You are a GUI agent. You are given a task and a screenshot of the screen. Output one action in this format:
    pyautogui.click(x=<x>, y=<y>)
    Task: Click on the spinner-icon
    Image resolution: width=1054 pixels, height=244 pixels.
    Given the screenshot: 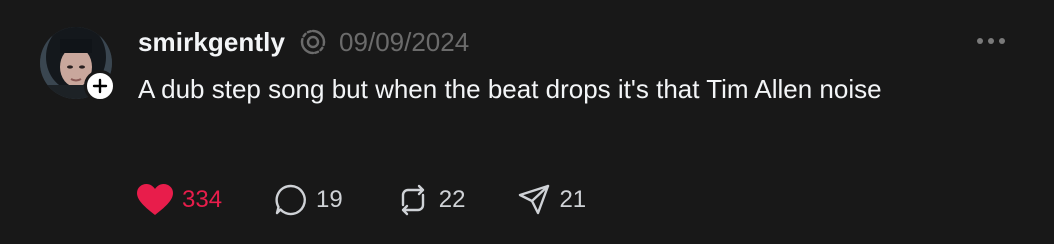 What is the action you would take?
    pyautogui.click(x=313, y=42)
    